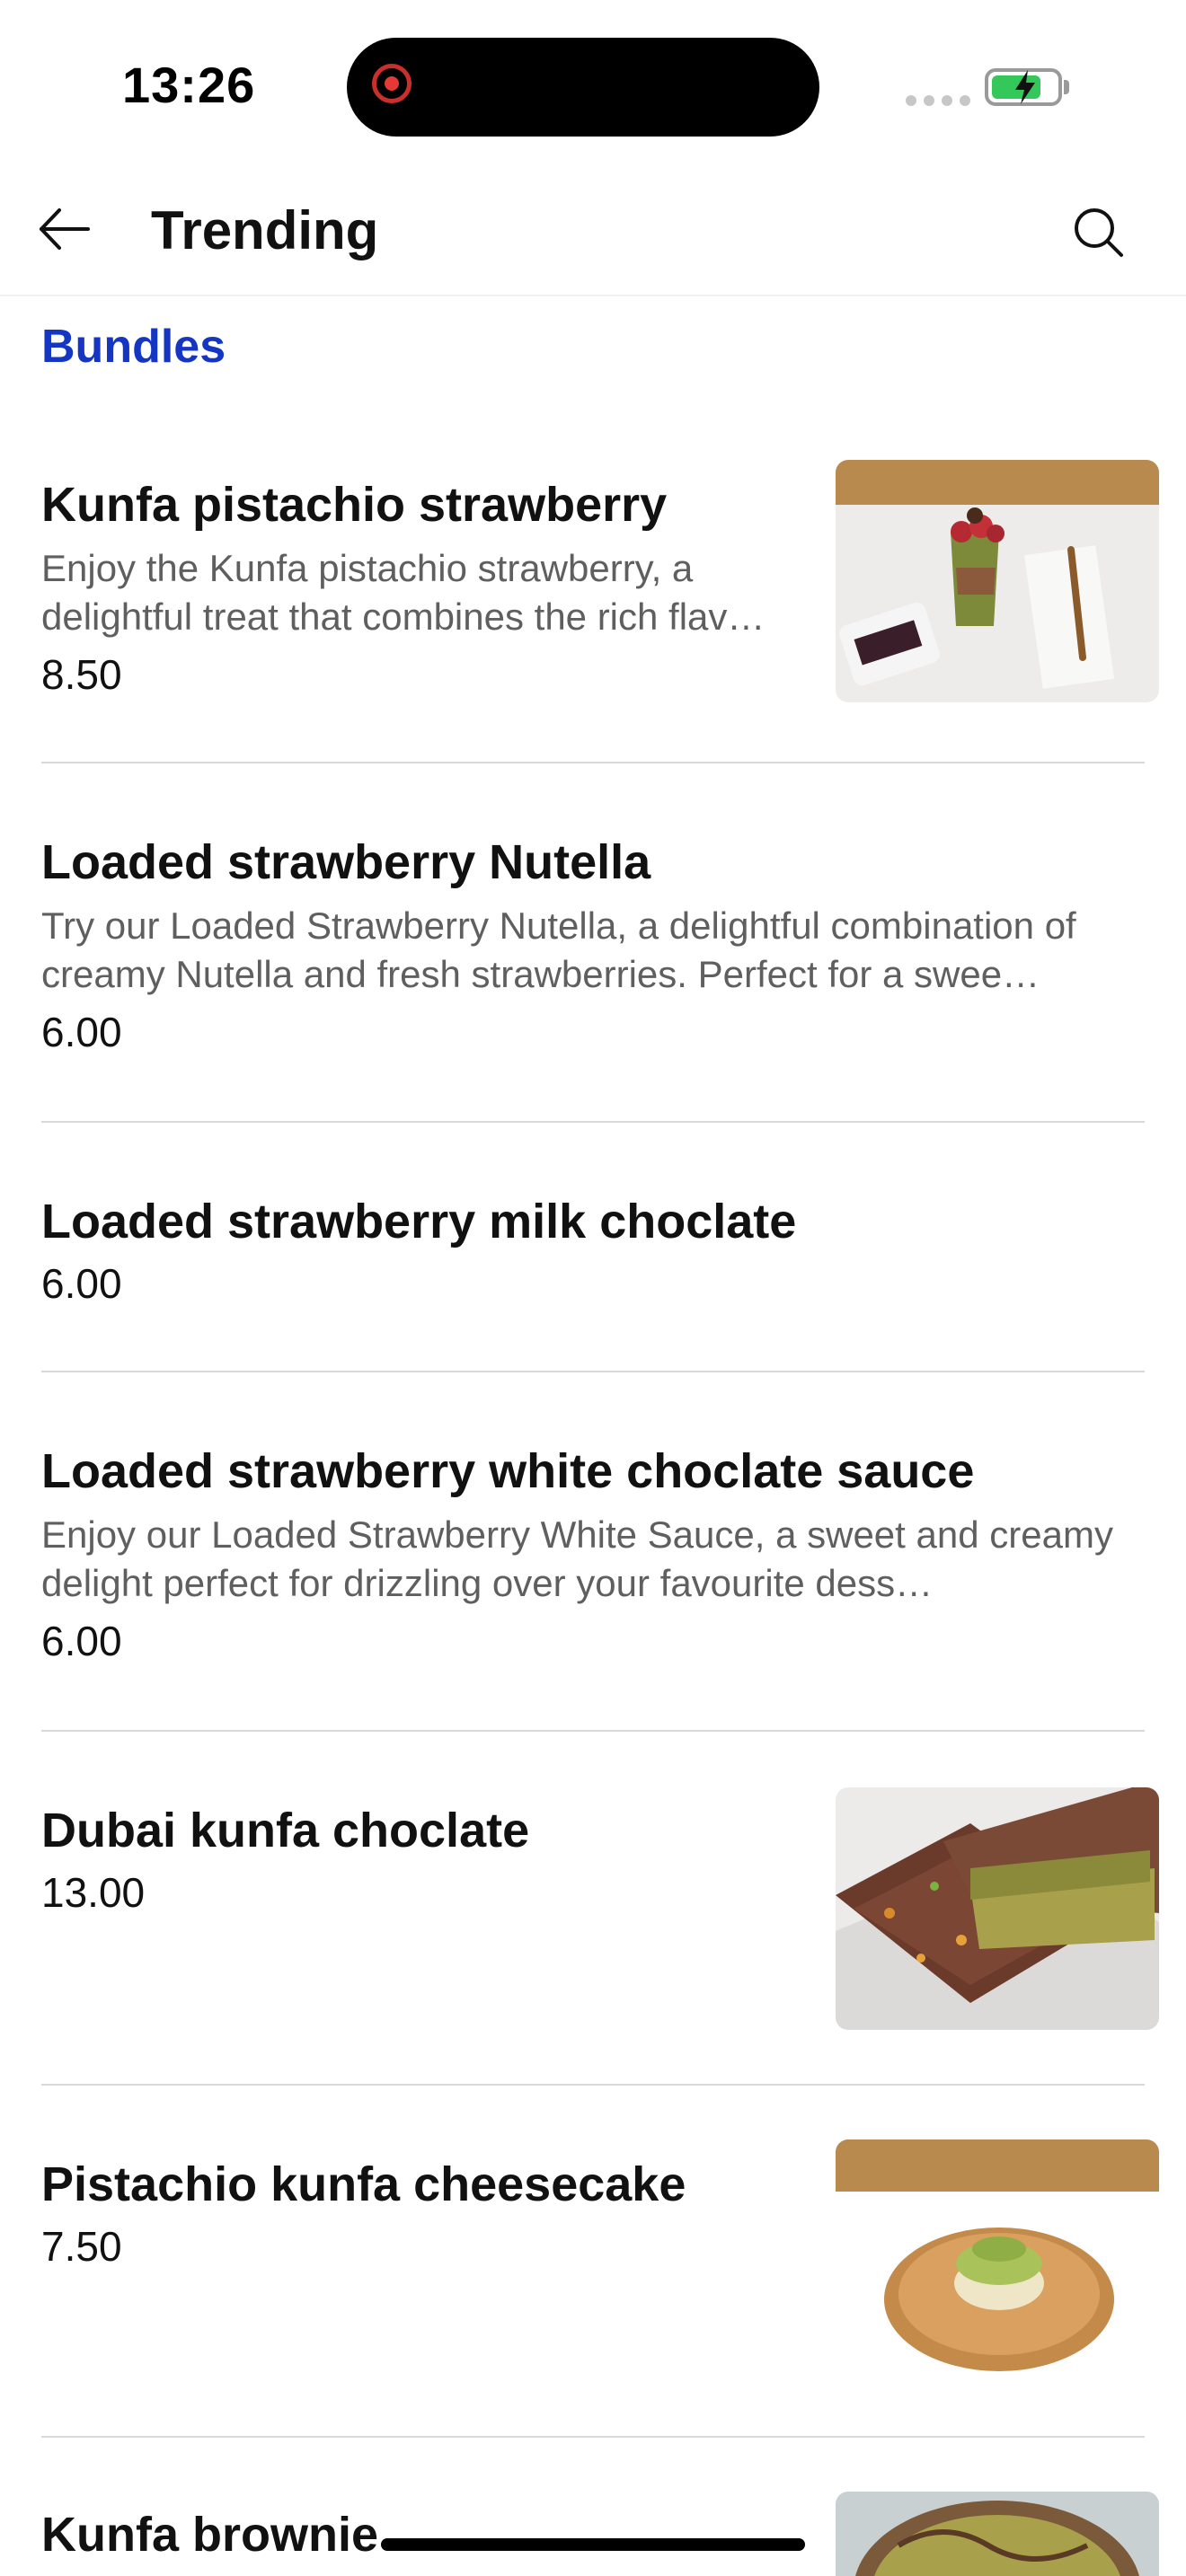 Image resolution: width=1186 pixels, height=2576 pixels. Describe the element at coordinates (346, 862) in the screenshot. I see `item-name: Loaded strawberry Nutella` at that location.